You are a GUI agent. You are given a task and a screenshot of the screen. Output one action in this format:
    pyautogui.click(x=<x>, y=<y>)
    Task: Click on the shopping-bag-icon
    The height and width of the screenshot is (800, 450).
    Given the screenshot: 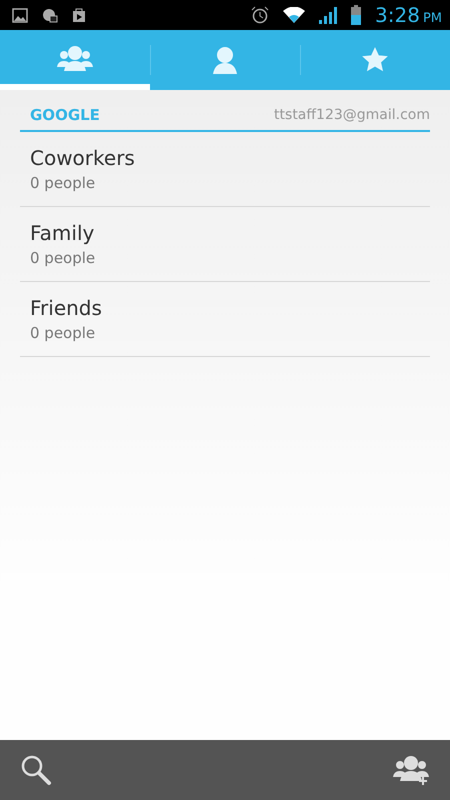 What is the action you would take?
    pyautogui.click(x=79, y=15)
    